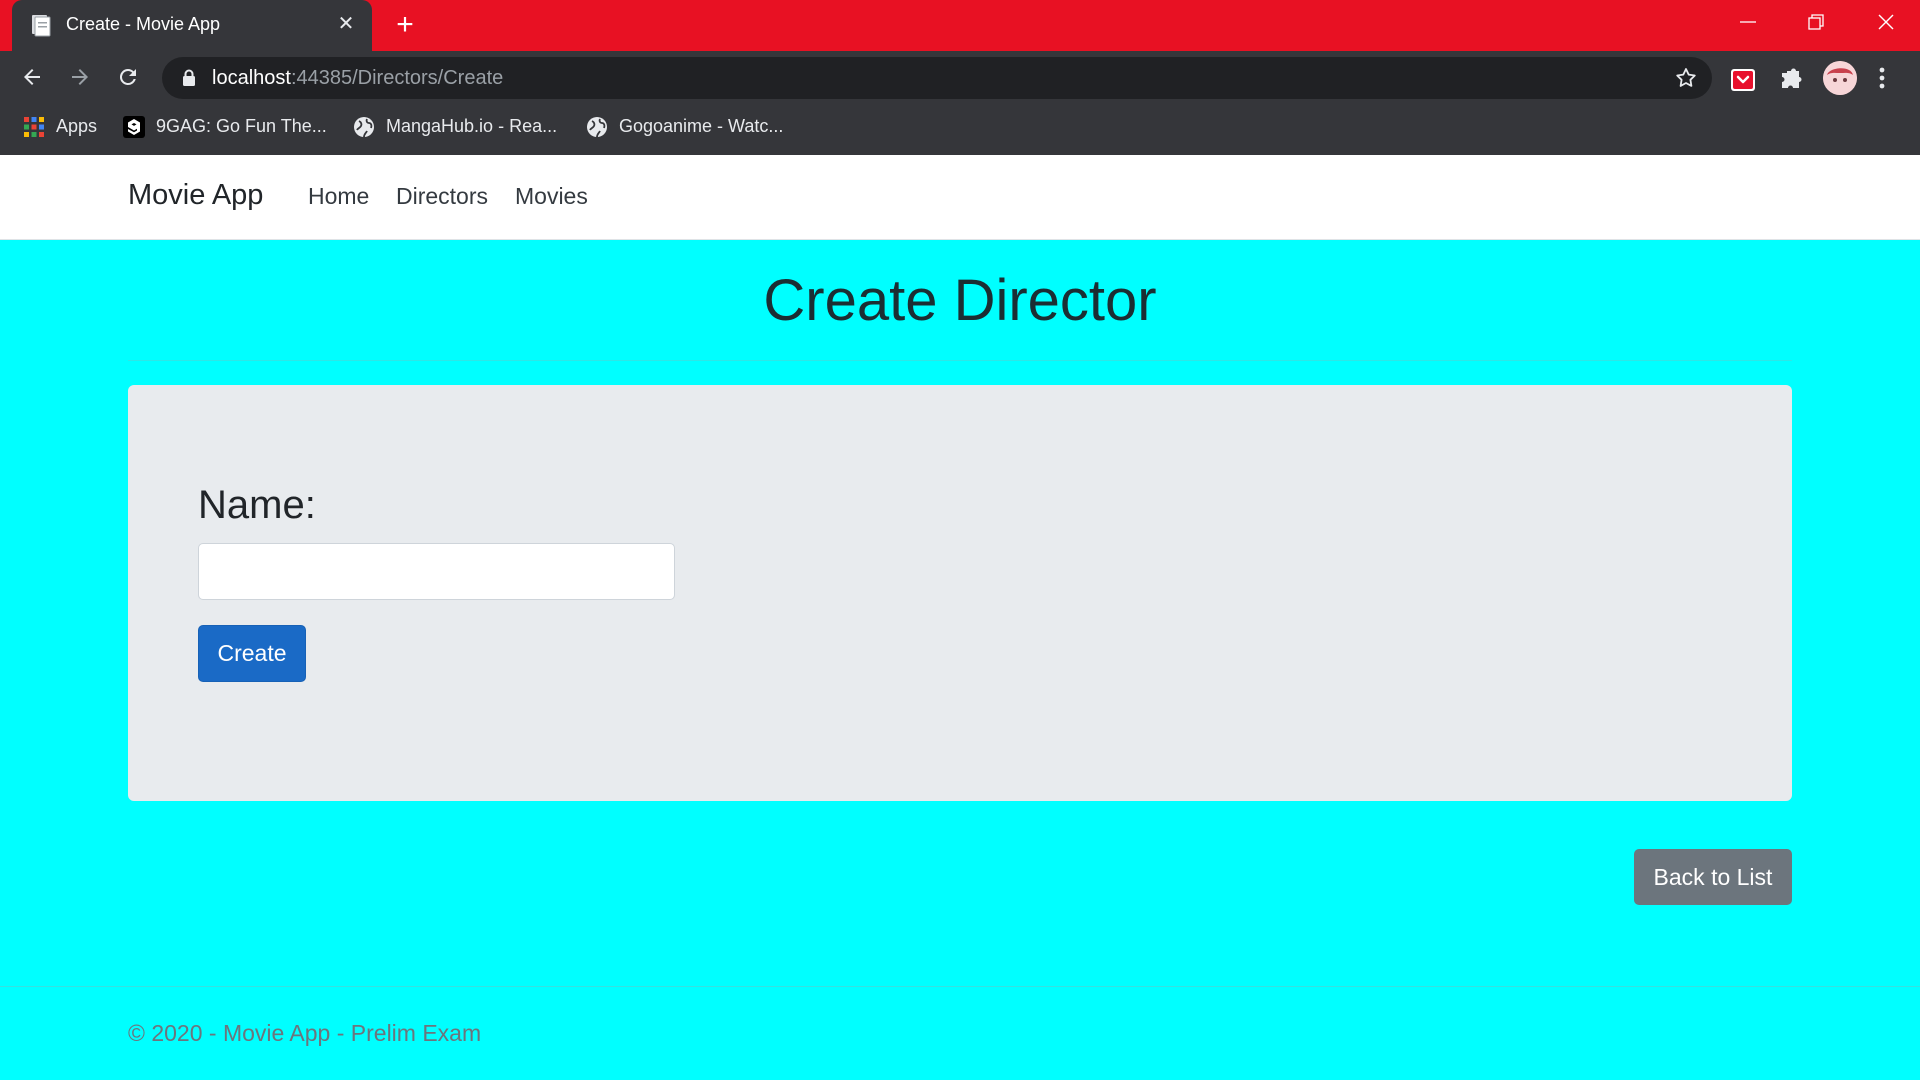 The image size is (1920, 1080). What do you see at coordinates (1816, 22) in the screenshot?
I see `restore-window-icon` at bounding box center [1816, 22].